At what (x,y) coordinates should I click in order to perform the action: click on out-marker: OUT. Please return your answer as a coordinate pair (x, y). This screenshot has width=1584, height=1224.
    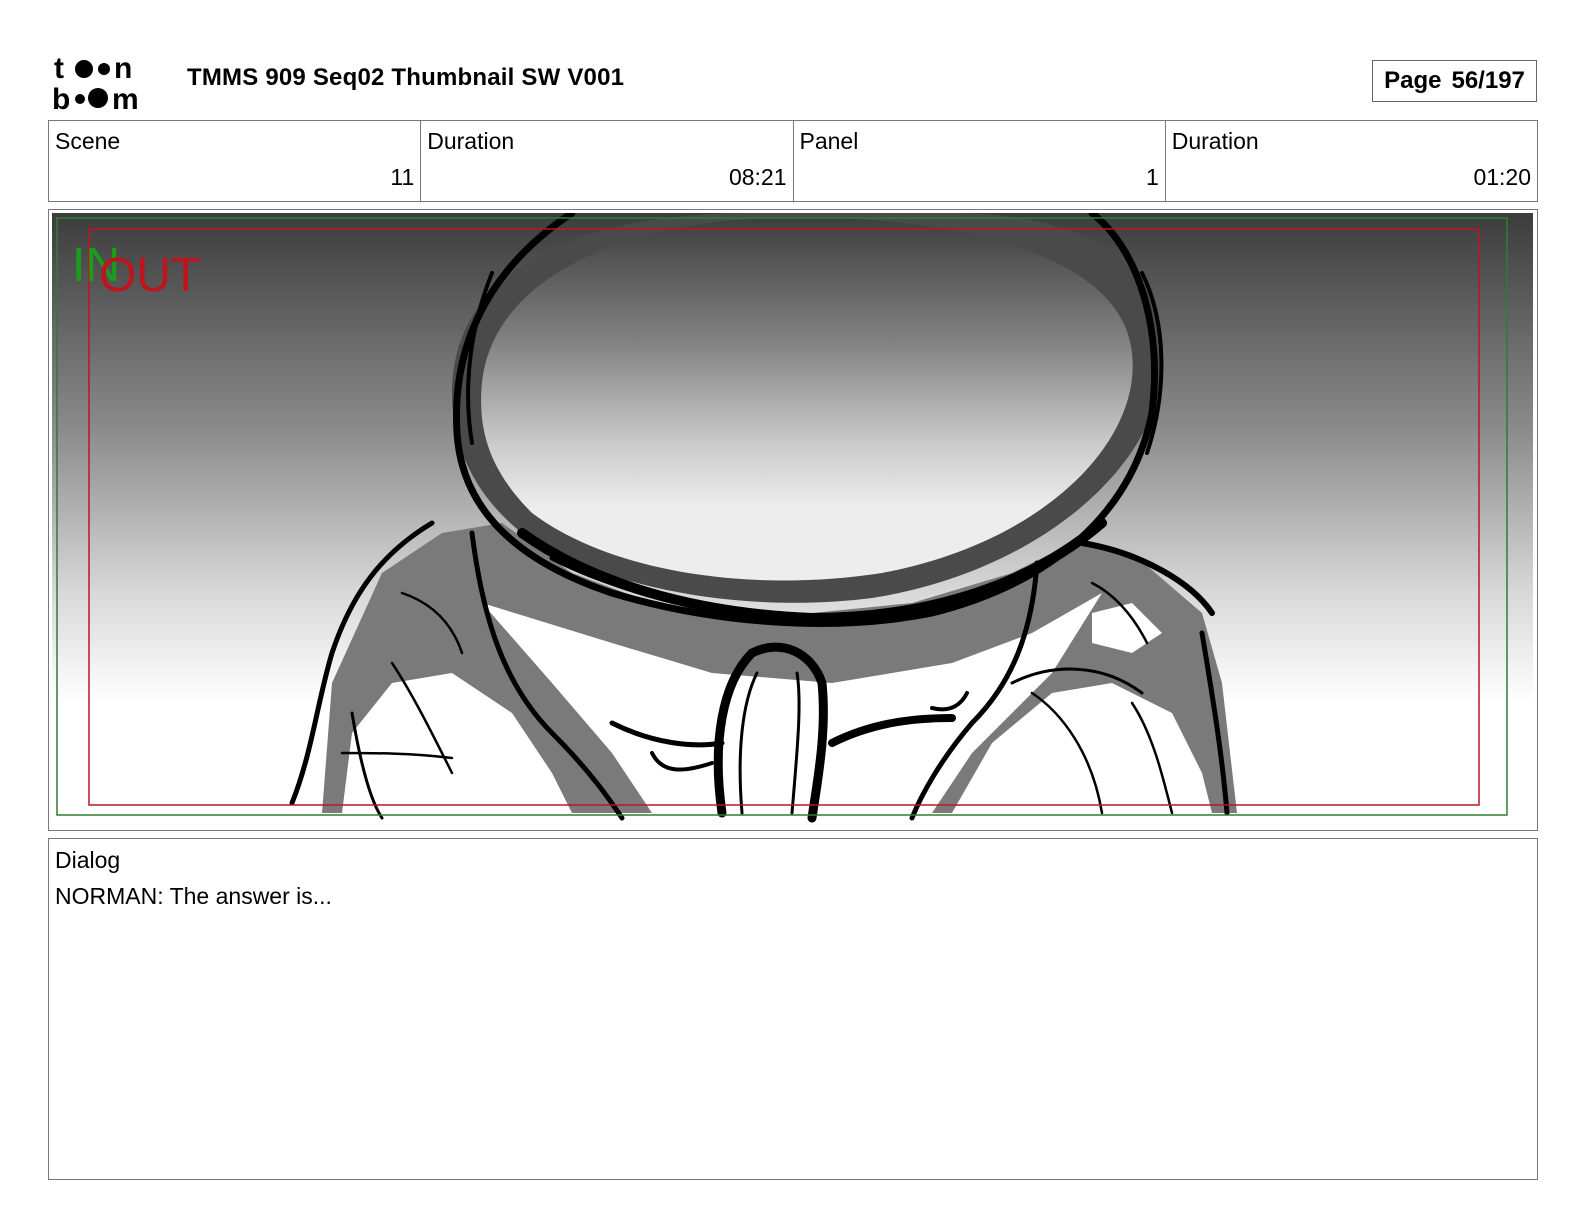
    Looking at the image, I should click on (149, 275).